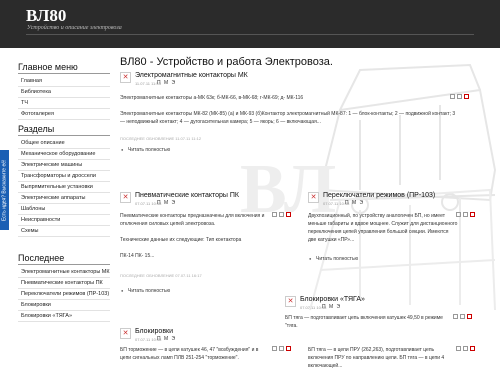  What do you see at coordinates (64, 165) in the screenshot?
I see `section-item: Электрические машины` at bounding box center [64, 165].